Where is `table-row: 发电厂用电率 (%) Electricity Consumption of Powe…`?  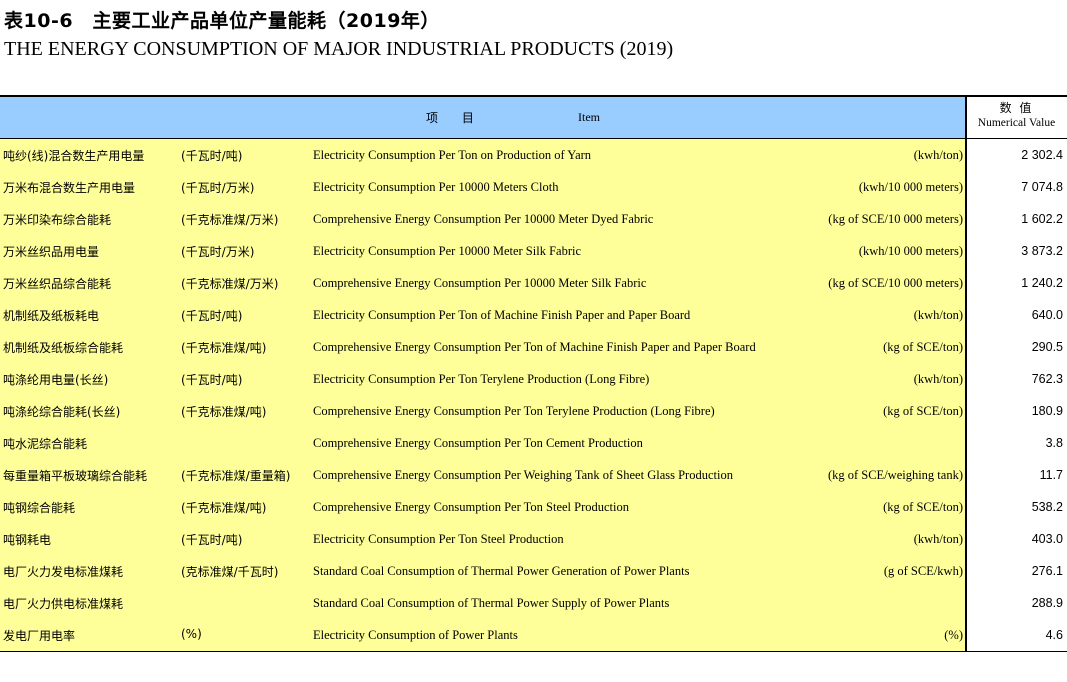
table-row: 发电厂用电率 (%) Electricity Consumption of Powe… is located at coordinates (533, 635).